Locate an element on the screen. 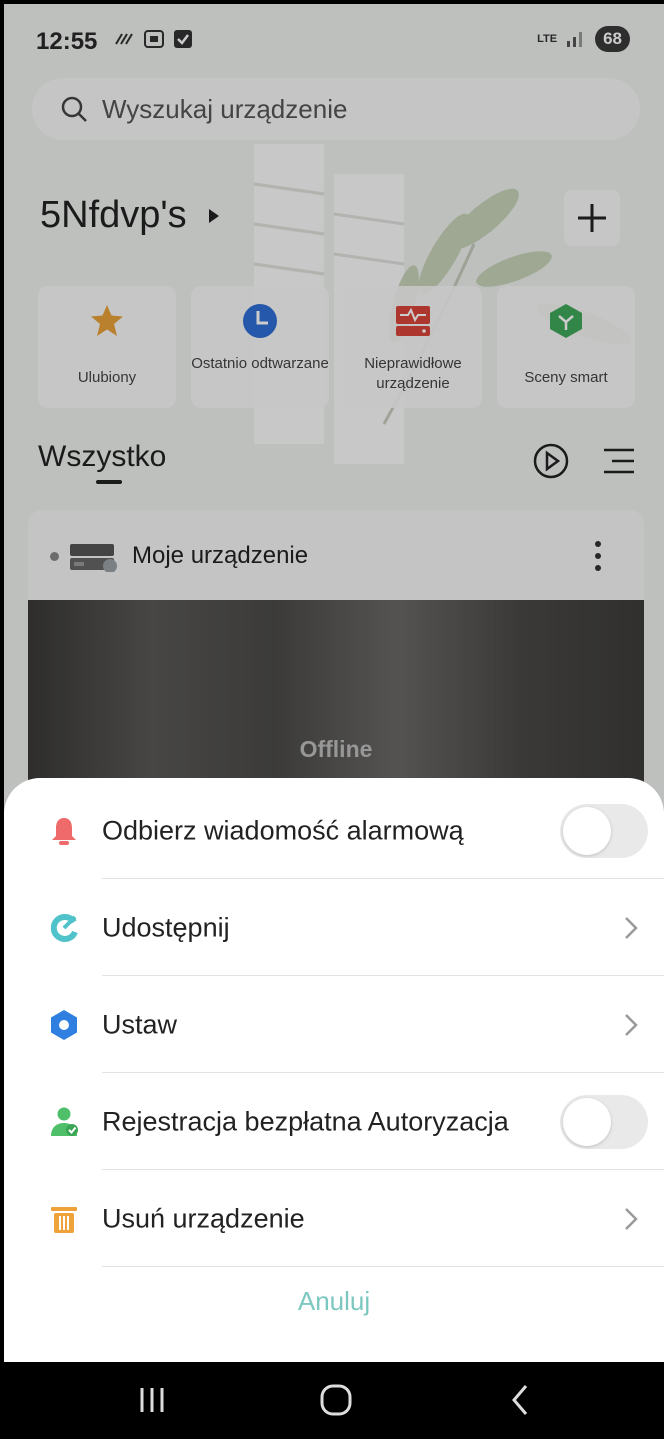  trash-icon is located at coordinates (64, 1219).